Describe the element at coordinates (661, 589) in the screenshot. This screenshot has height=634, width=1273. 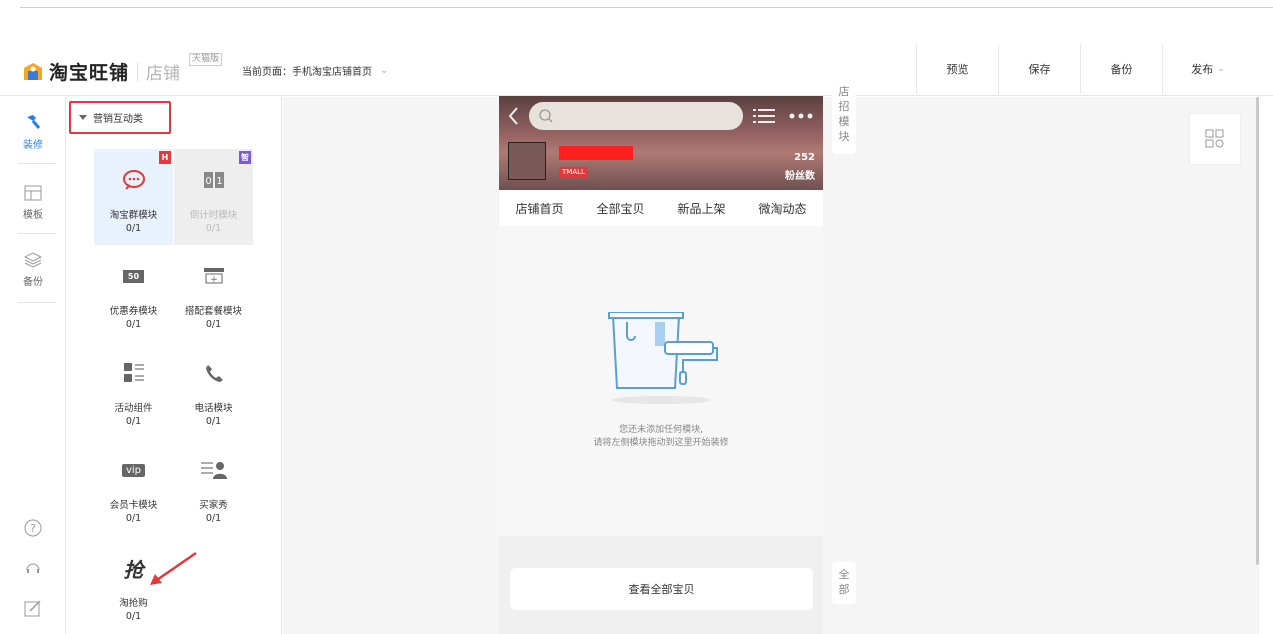
I see `view-all-items-button: 查看全部宝贝` at that location.